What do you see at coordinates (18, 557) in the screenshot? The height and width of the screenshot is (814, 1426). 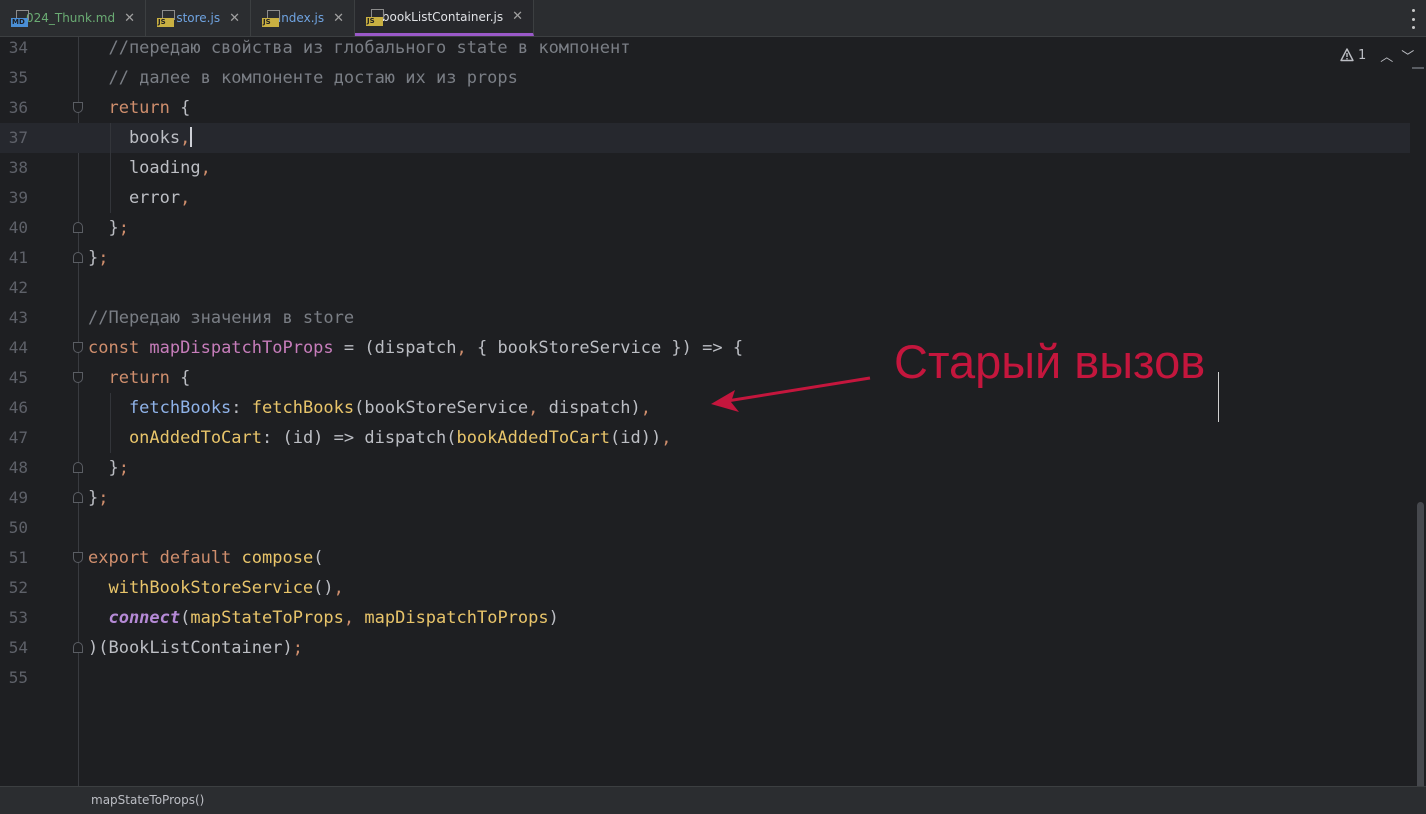 I see `line-number: 51` at bounding box center [18, 557].